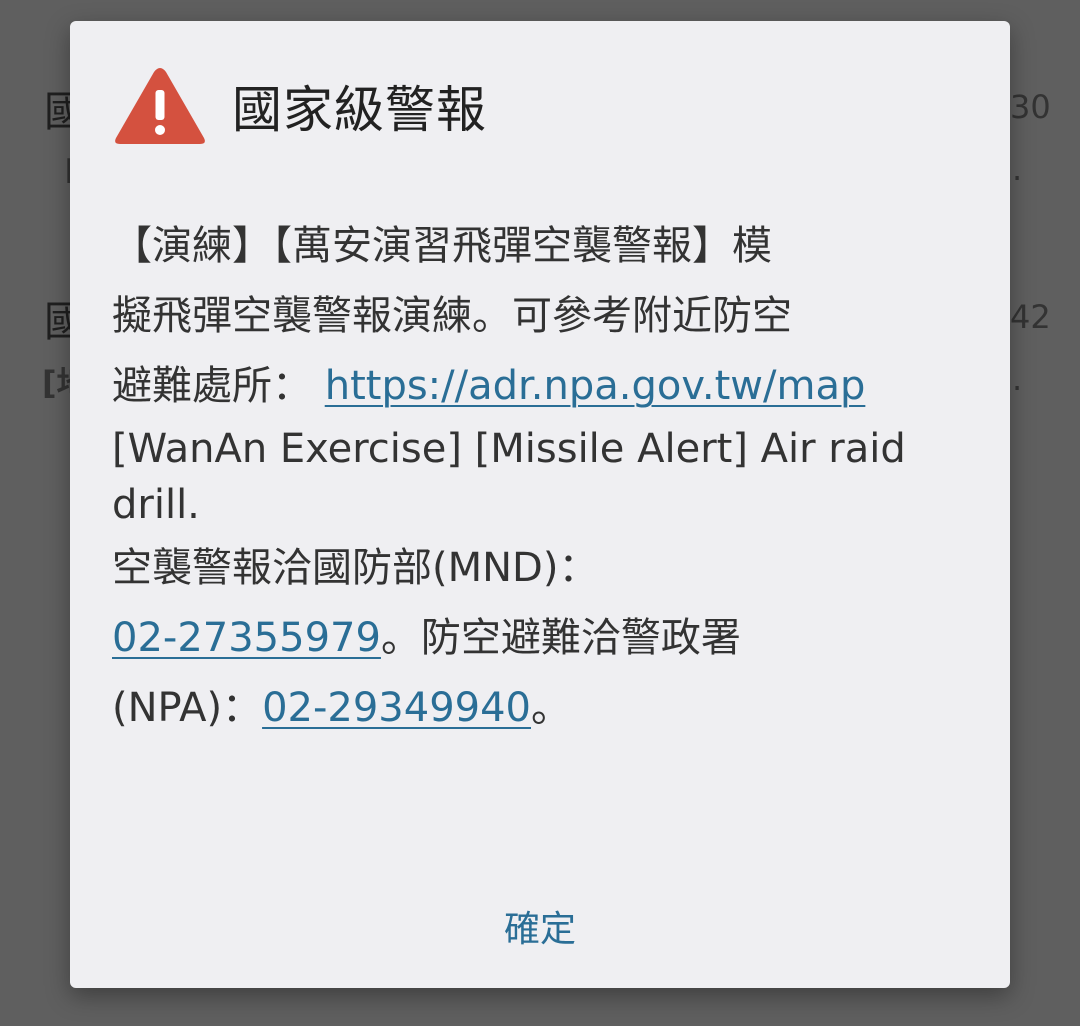 The height and width of the screenshot is (1026, 1080). What do you see at coordinates (551, 708) in the screenshot?
I see `message-end: 。` at bounding box center [551, 708].